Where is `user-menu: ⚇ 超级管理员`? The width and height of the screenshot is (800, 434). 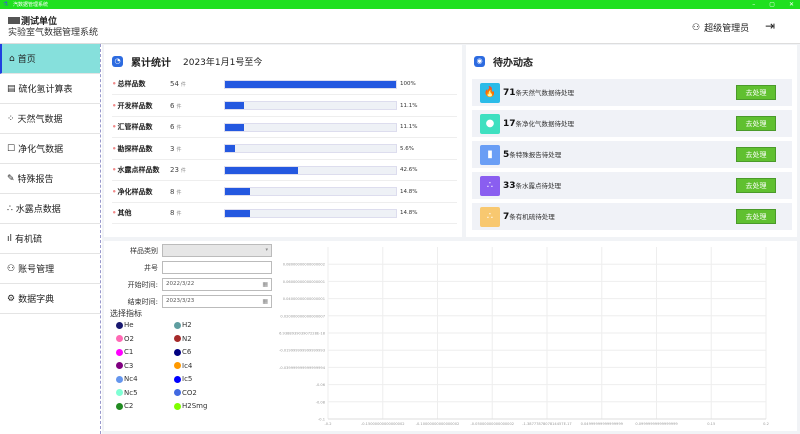 user-menu: ⚇ 超级管理员 is located at coordinates (721, 28).